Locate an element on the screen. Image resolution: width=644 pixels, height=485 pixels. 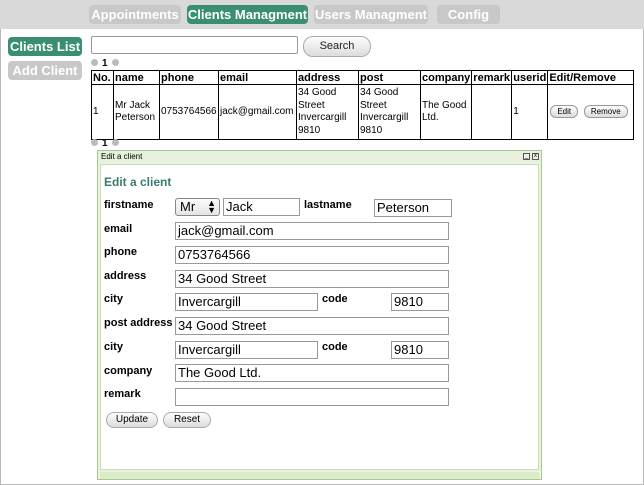
dialog-resize-strip is located at coordinates (319, 475).